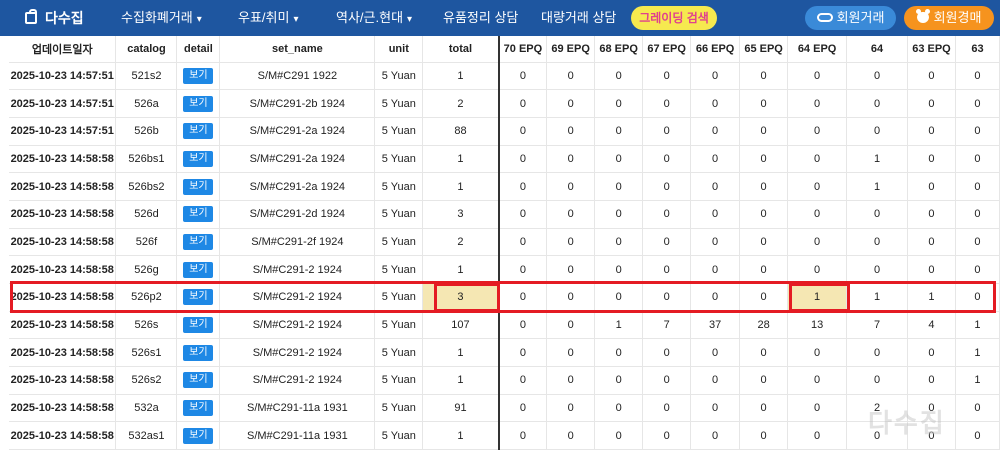 Image resolution: width=1000 pixels, height=453 pixels. What do you see at coordinates (877, 49) in the screenshot?
I see `column-header-64: 64` at bounding box center [877, 49].